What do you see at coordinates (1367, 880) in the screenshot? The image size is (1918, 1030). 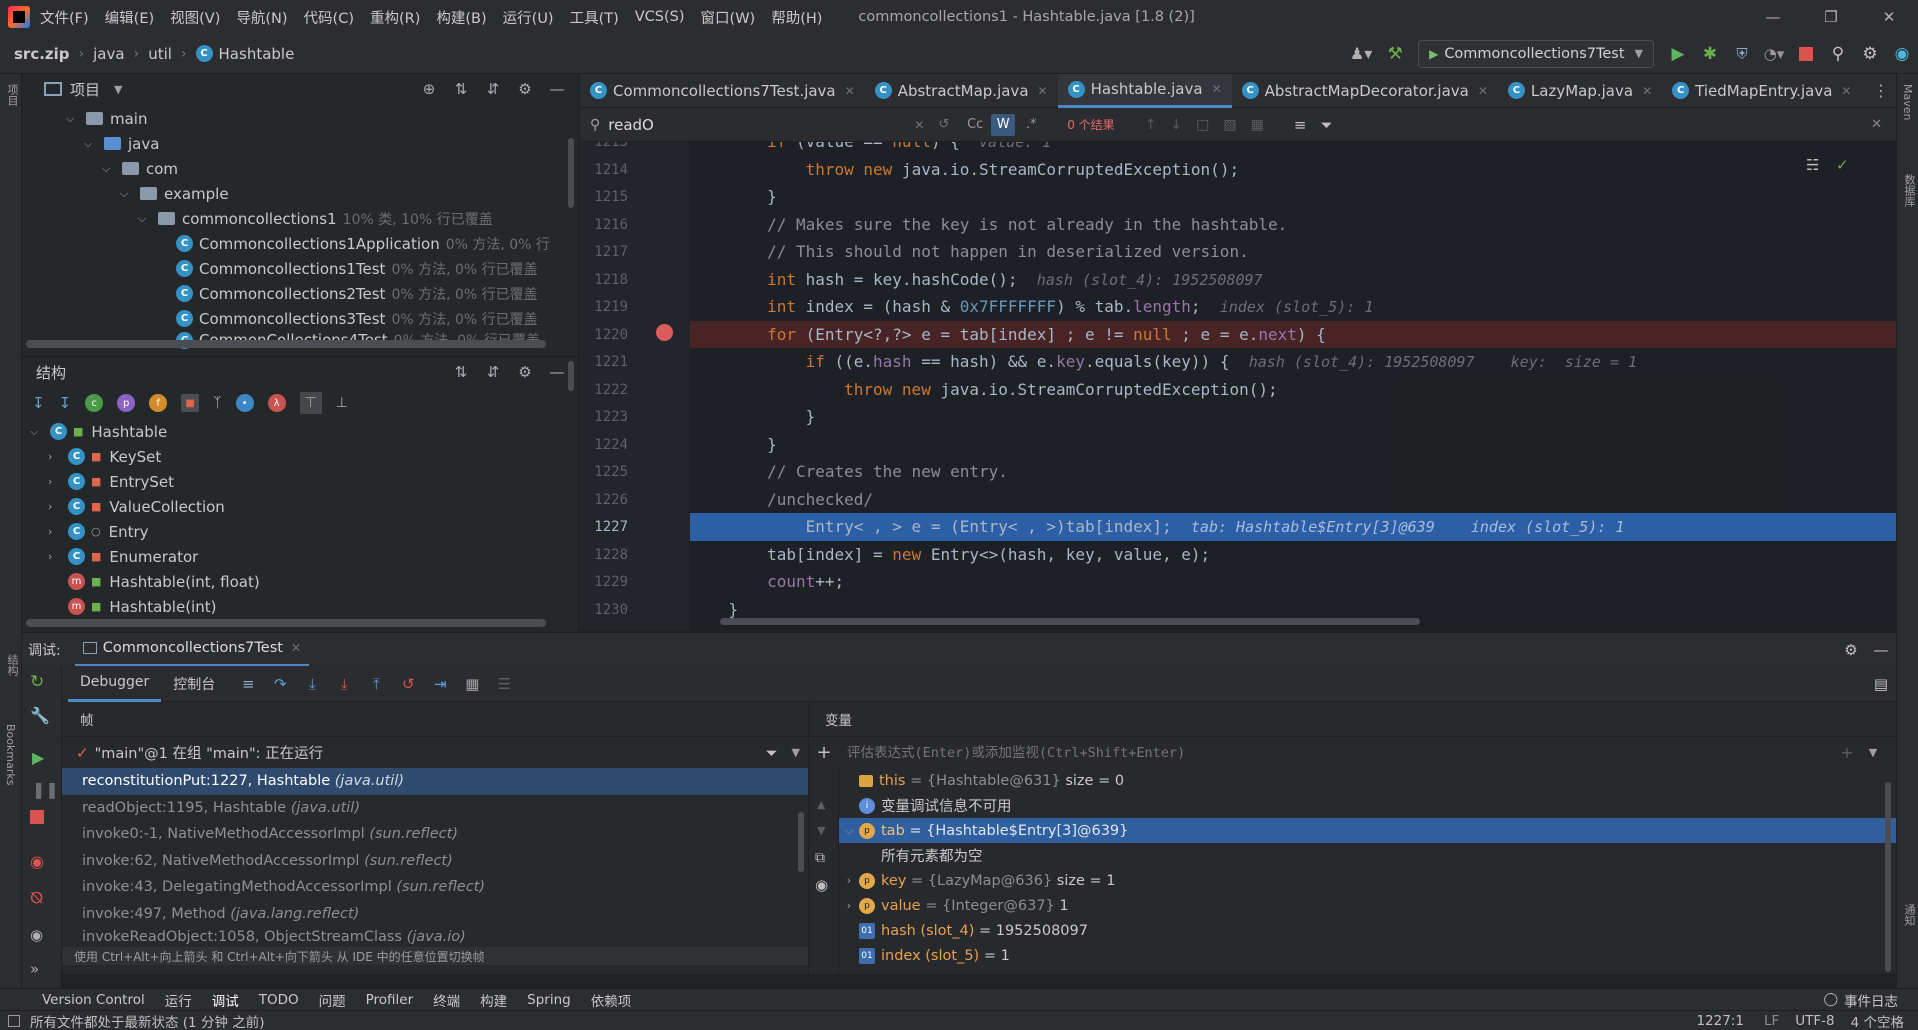 I see `variable-row-key: › p key = {LazyMap@636} size = 1` at bounding box center [1367, 880].